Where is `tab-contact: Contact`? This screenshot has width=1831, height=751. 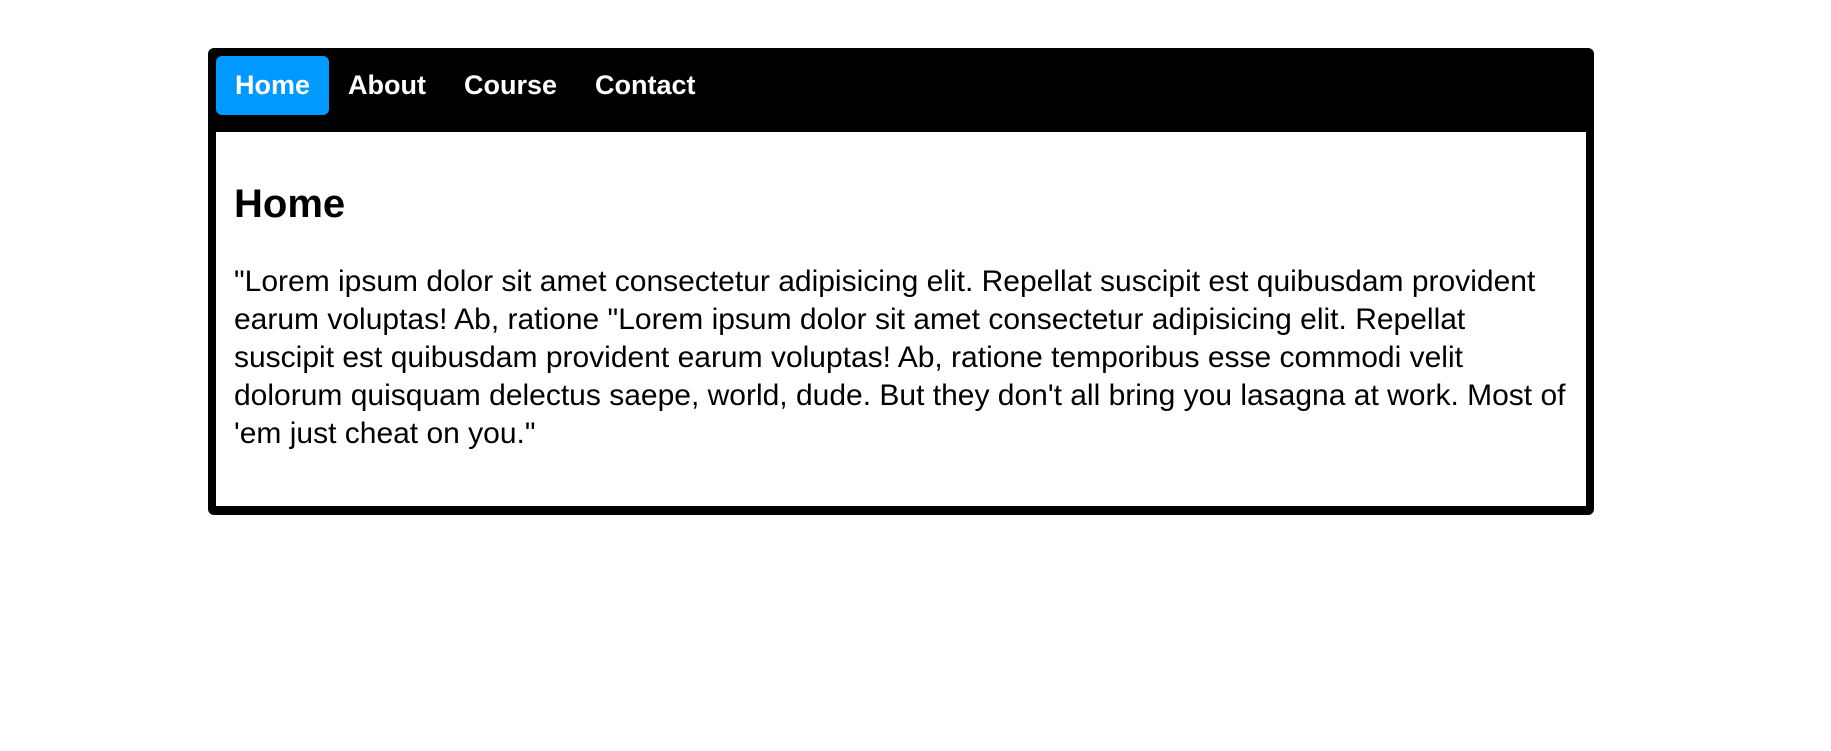 tab-contact: Contact is located at coordinates (645, 85).